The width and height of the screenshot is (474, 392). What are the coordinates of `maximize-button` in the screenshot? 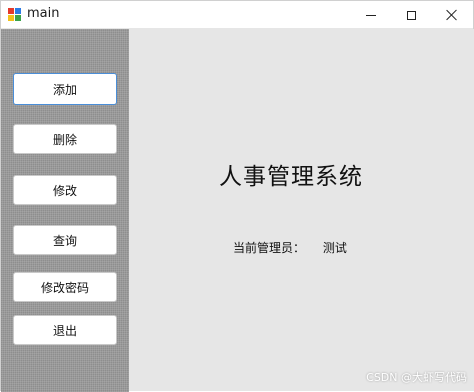 It's located at (411, 15).